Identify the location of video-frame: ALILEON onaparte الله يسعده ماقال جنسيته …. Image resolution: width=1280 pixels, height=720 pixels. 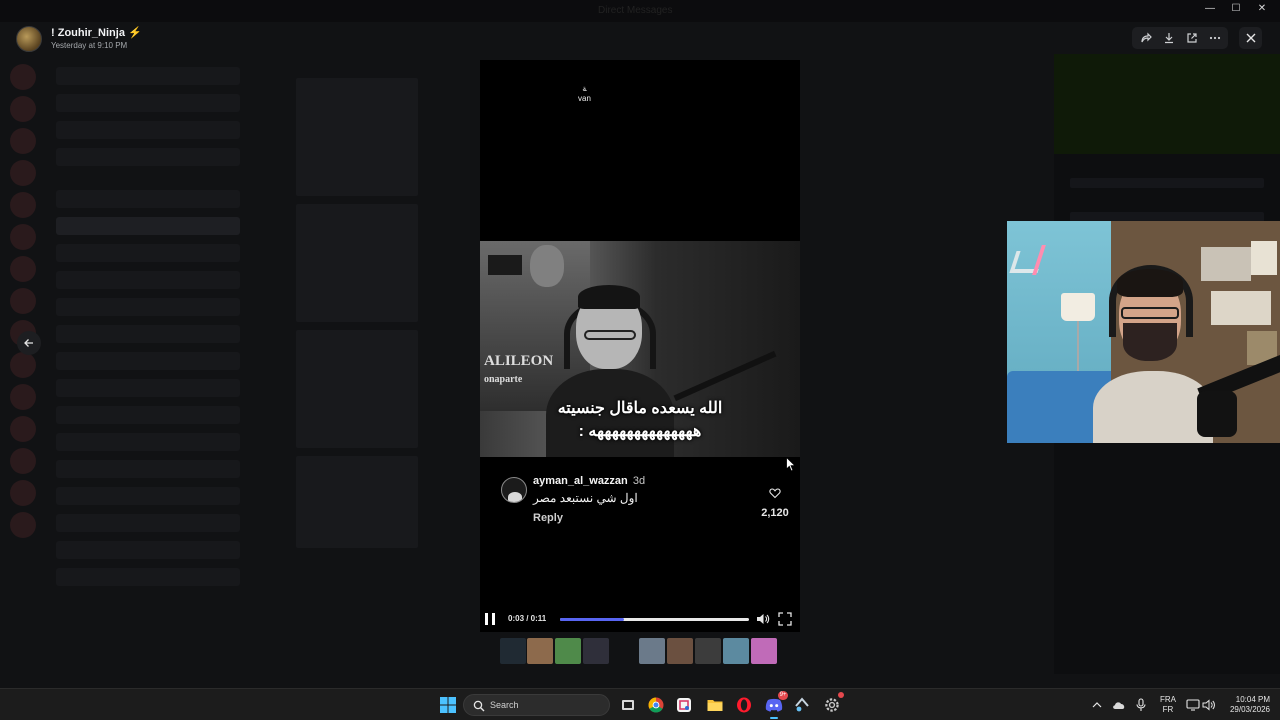
(640, 349).